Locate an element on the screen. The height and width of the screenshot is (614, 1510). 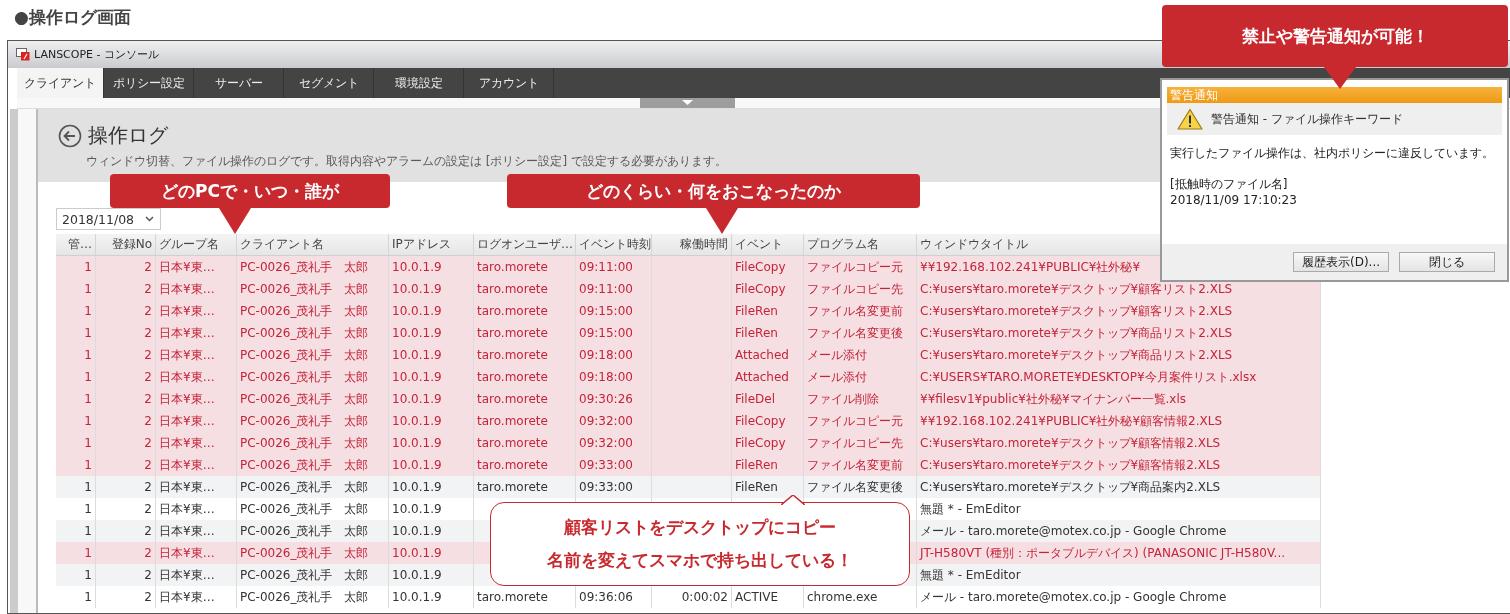
table-cell: 09:11:00 is located at coordinates (606, 267).